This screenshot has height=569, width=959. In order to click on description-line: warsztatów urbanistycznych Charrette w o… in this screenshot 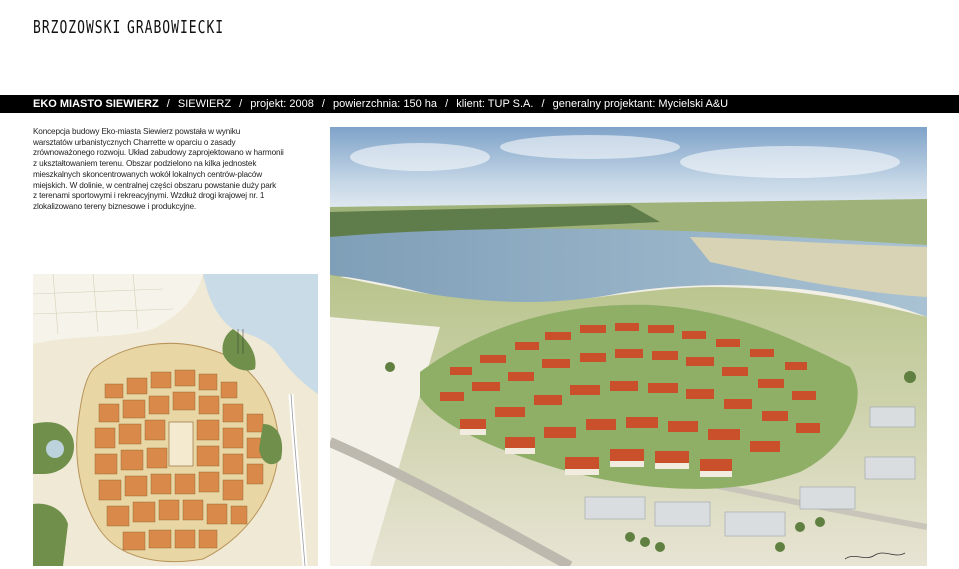, I will do `click(134, 142)`.